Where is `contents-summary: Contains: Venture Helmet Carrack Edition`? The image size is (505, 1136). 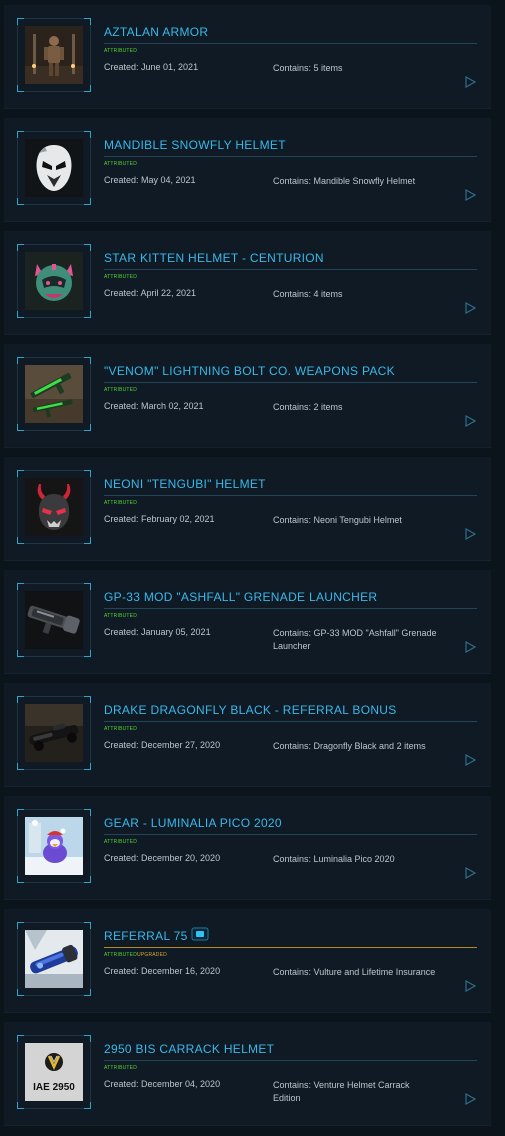 contents-summary: Contains: Venture Helmet Carrack Edition is located at coordinates (341, 1091).